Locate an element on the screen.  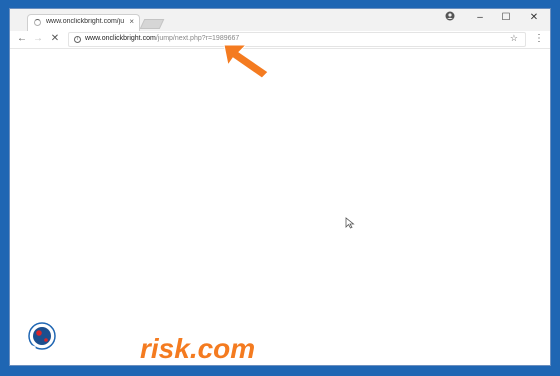
tab-title: www.onclickbright.com/ju is located at coordinates (85, 21).